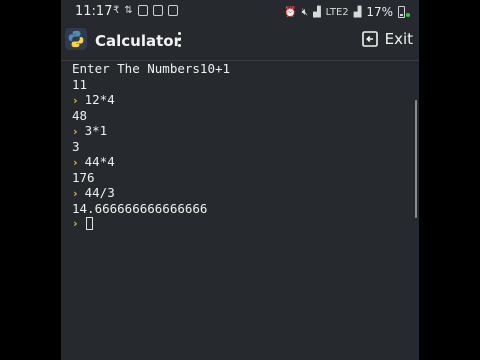  What do you see at coordinates (99, 192) in the screenshot?
I see `console-input-text: 44/3` at bounding box center [99, 192].